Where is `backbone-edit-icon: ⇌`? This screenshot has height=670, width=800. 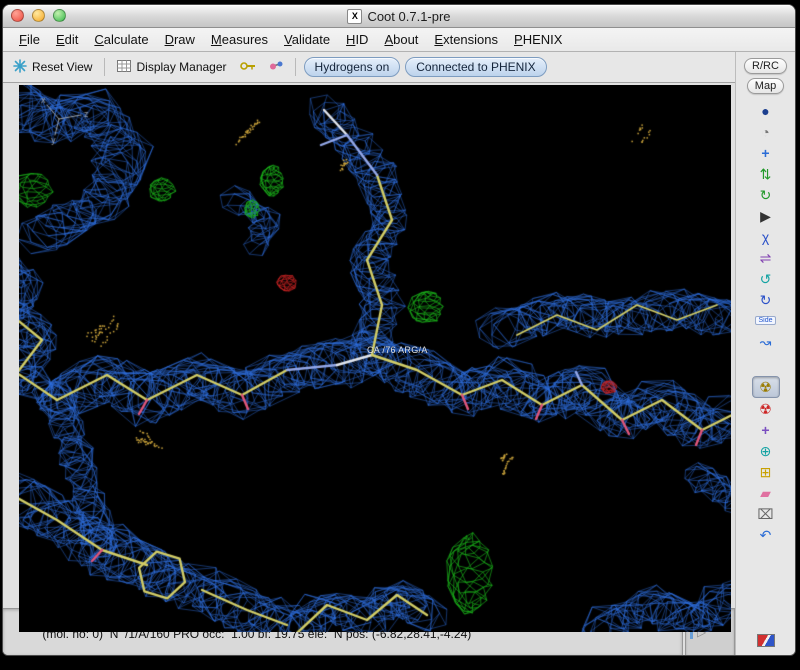
backbone-edit-icon: ⇌ is located at coordinates (766, 257).